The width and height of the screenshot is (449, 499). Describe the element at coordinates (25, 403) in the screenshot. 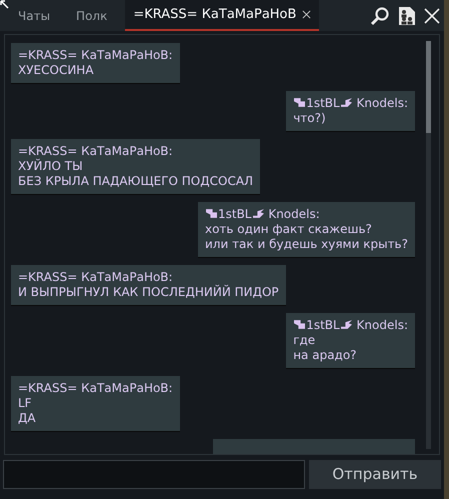

I see `message-text: LF` at that location.